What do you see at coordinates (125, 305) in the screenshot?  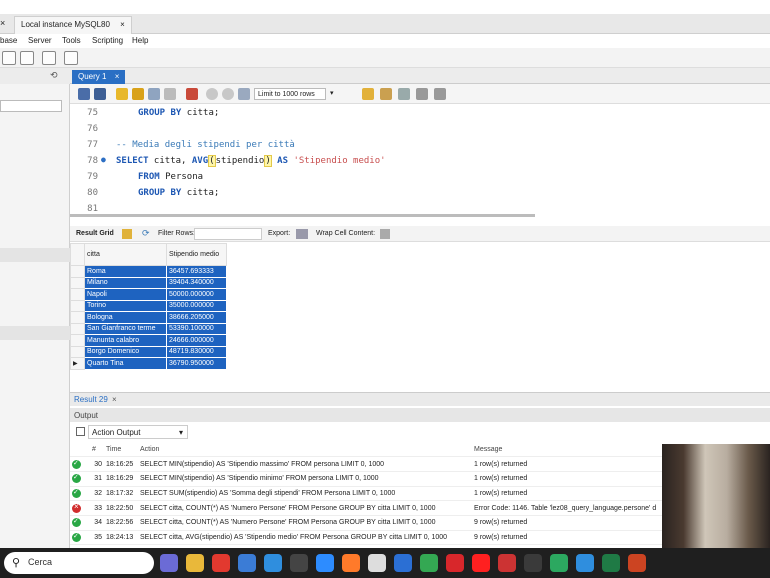 I see `grid-cell: Torino` at bounding box center [125, 305].